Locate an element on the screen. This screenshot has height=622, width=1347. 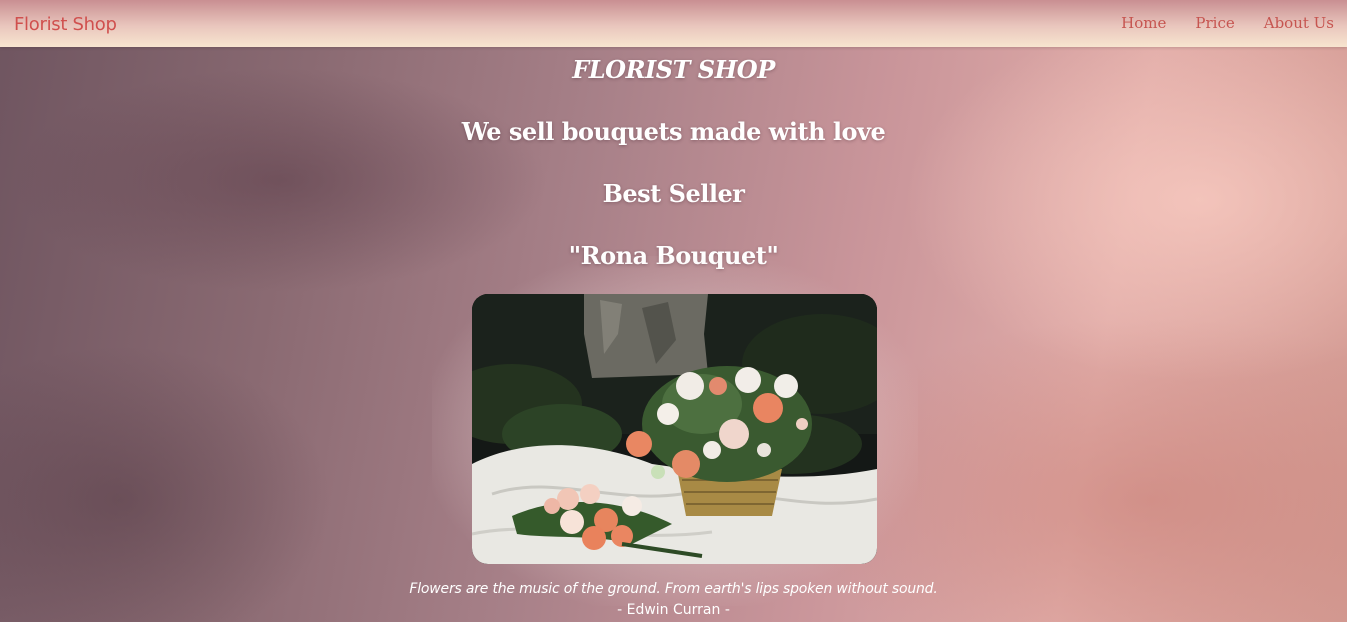
nav-link-home: Home is located at coordinates (1143, 23).